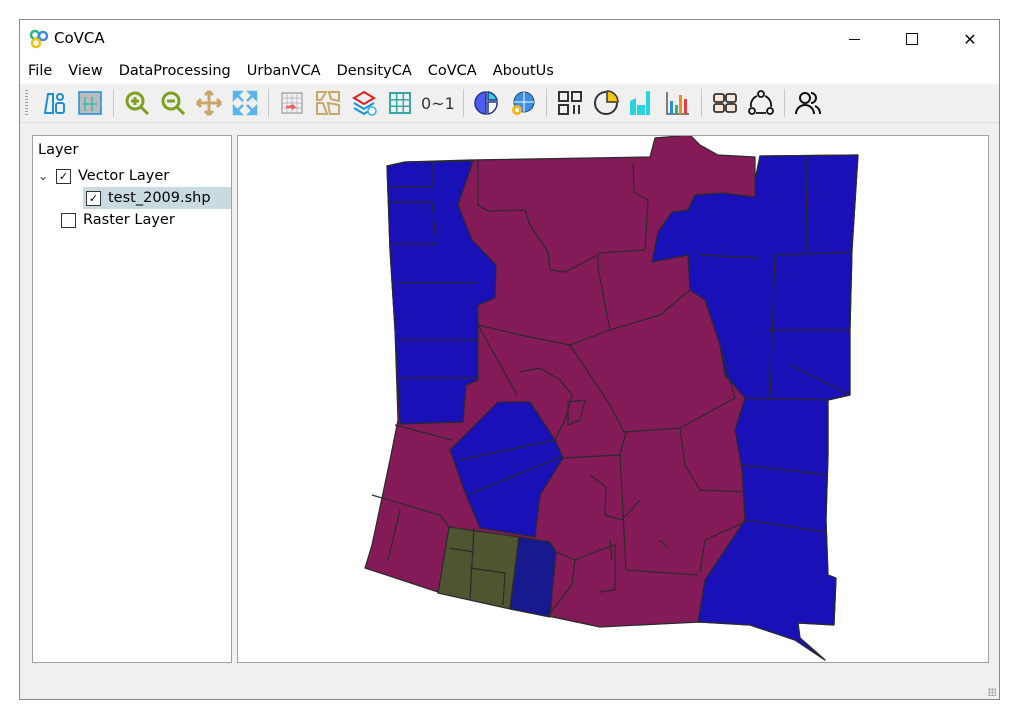 This screenshot has width=1020, height=719. Describe the element at coordinates (93, 198) in the screenshot. I see `file-layer-checkbox: ✓` at that location.